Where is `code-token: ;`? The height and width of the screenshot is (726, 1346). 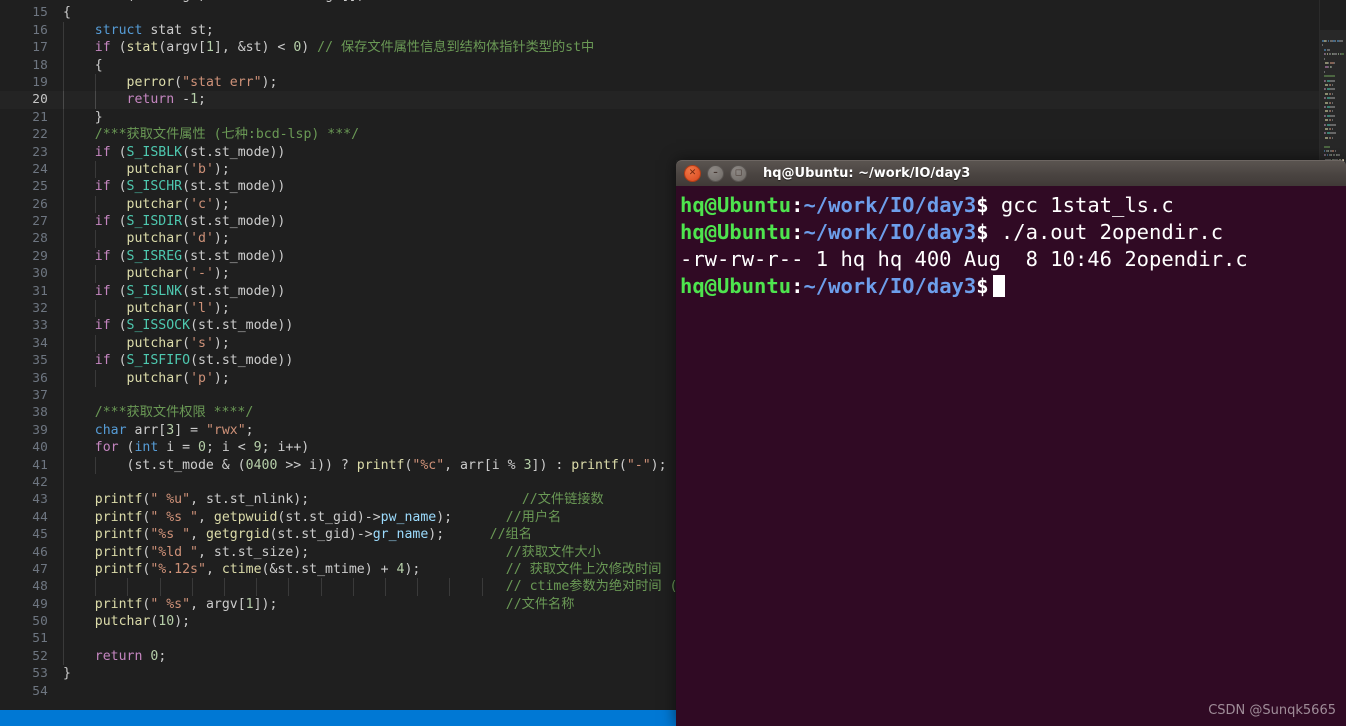
code-token: ; is located at coordinates (249, 430).